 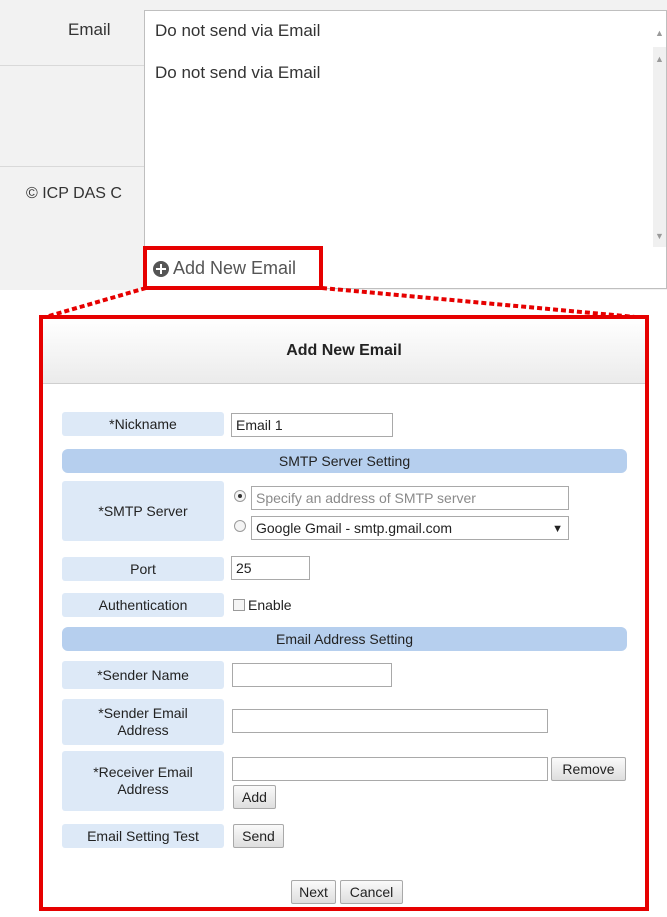 I want to click on scroll-down-icon: ▼, so click(x=659, y=236).